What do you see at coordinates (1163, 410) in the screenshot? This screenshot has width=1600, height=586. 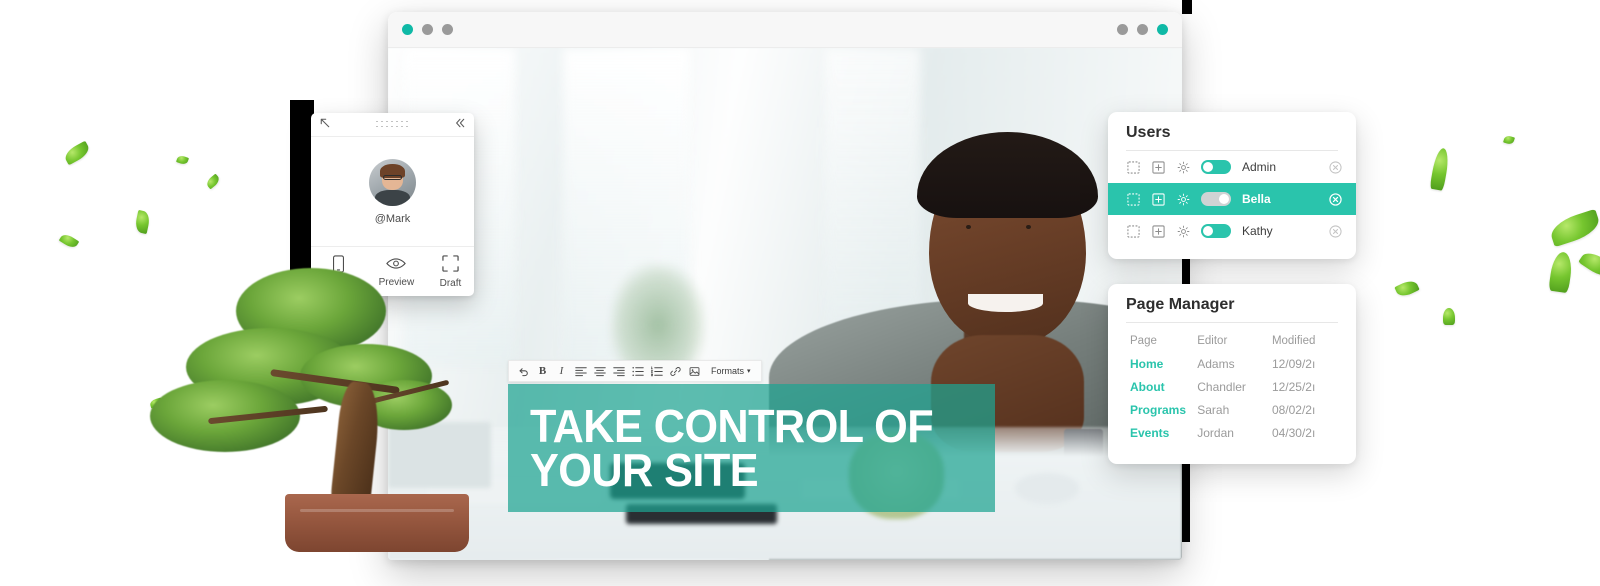 I see `page-link: Programs` at bounding box center [1163, 410].